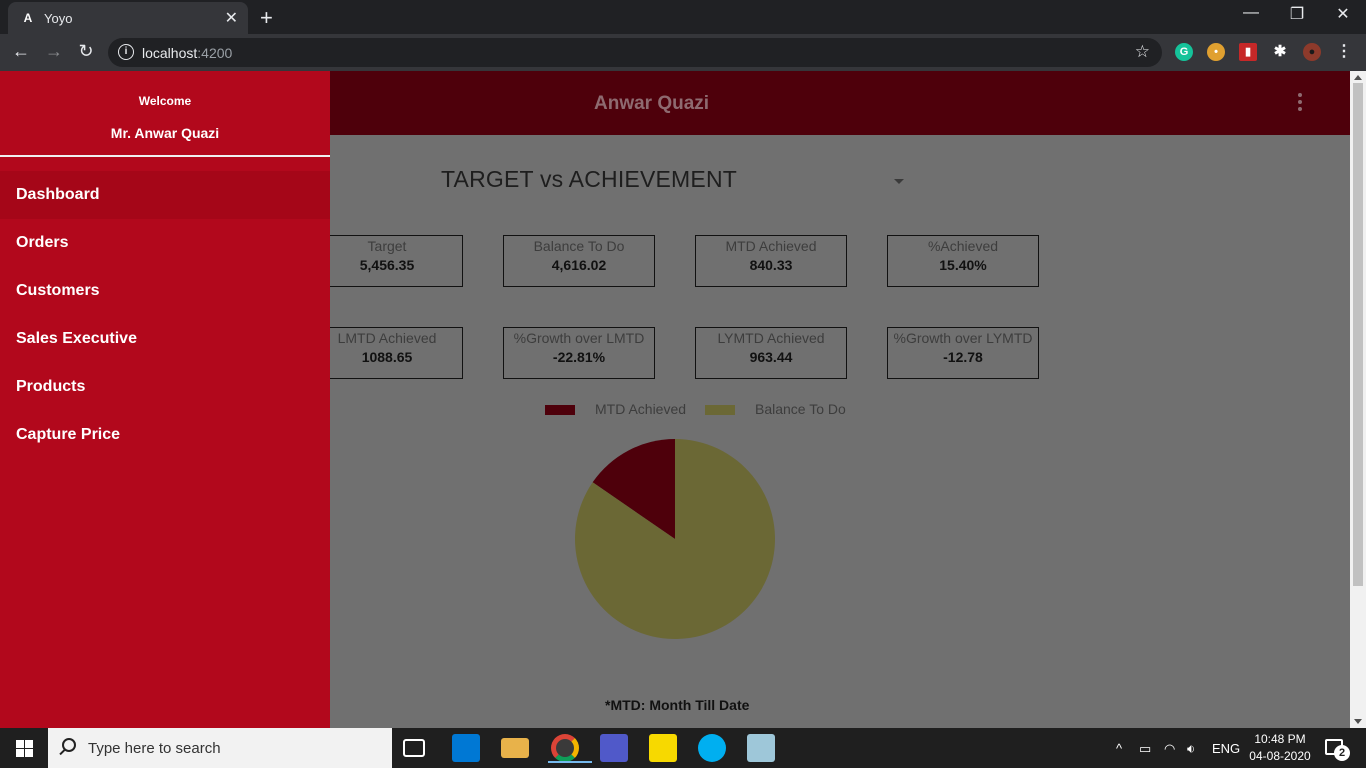 This screenshot has width=1366, height=768. What do you see at coordinates (1191, 749) in the screenshot?
I see `volume-icon: 🔉︎` at bounding box center [1191, 749].